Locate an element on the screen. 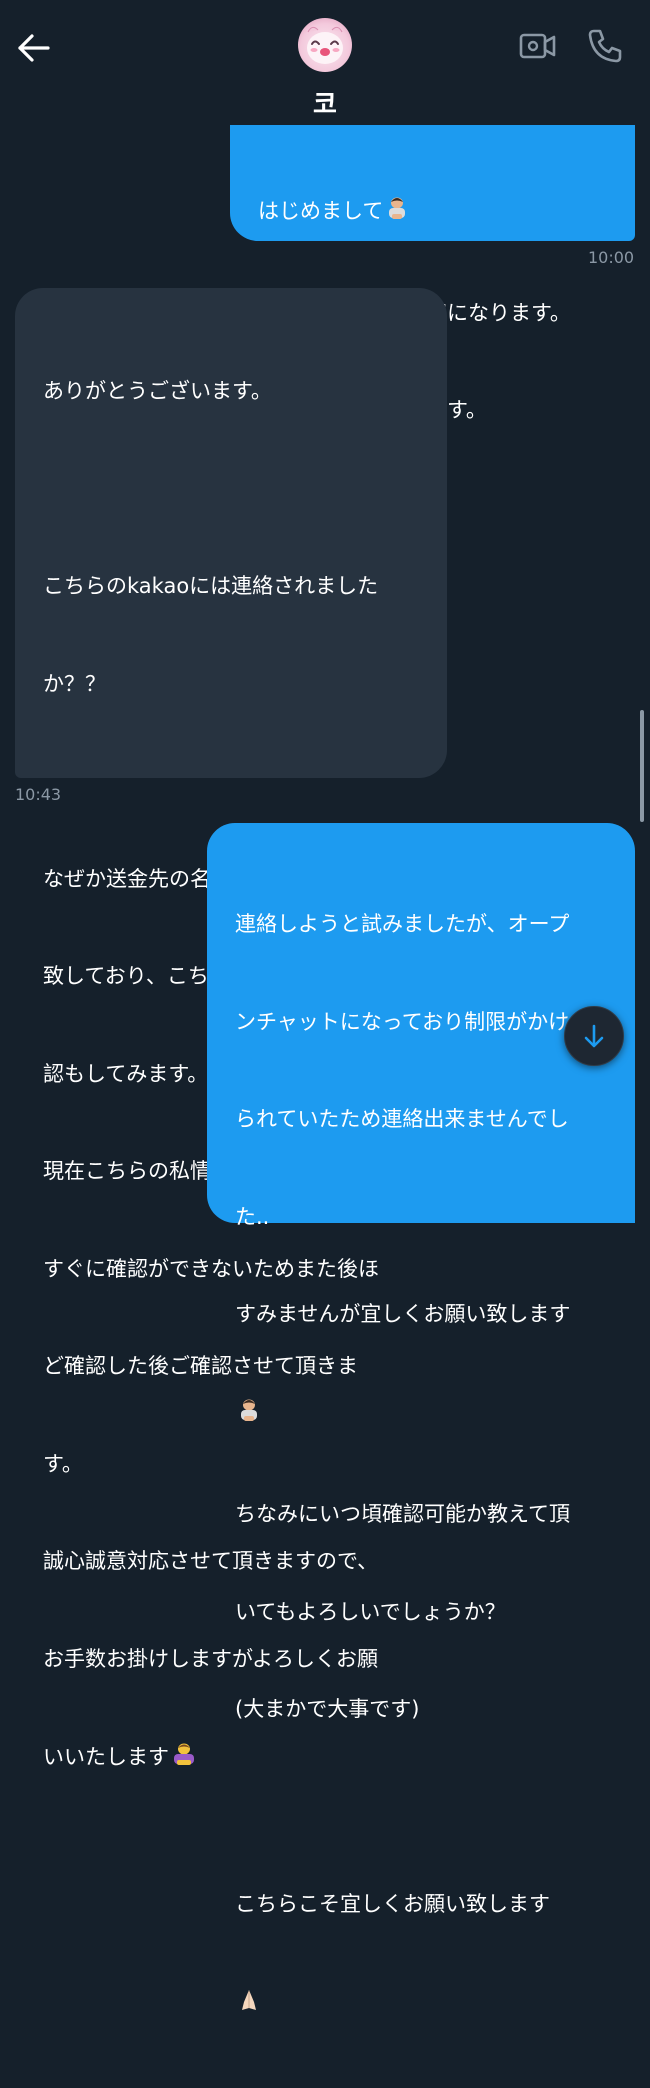 The image size is (650, 2088). message-line: すみませんが宜しくお願い致します is located at coordinates (403, 1314).